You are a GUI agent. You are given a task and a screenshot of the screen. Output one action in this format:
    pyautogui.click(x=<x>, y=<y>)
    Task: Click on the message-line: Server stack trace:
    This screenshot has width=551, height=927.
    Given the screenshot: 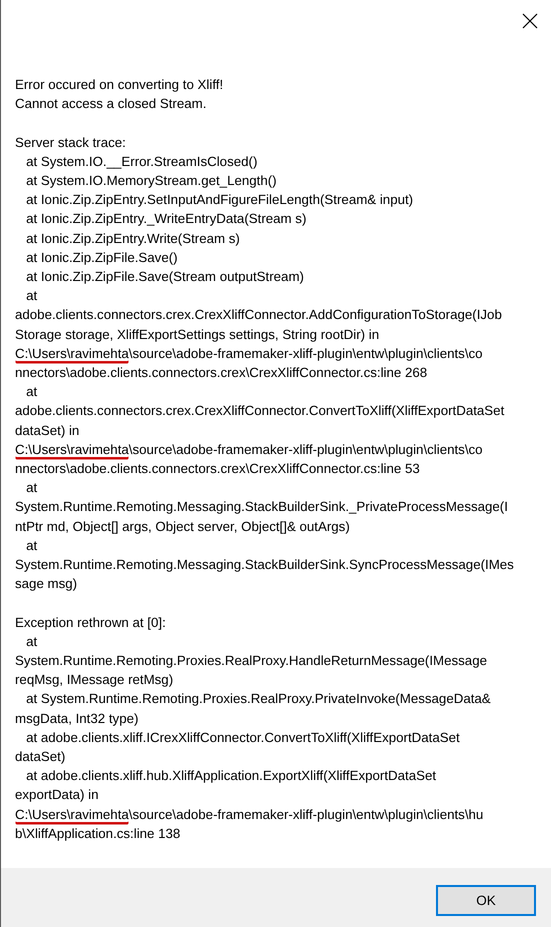 What is the action you would take?
    pyautogui.click(x=70, y=143)
    